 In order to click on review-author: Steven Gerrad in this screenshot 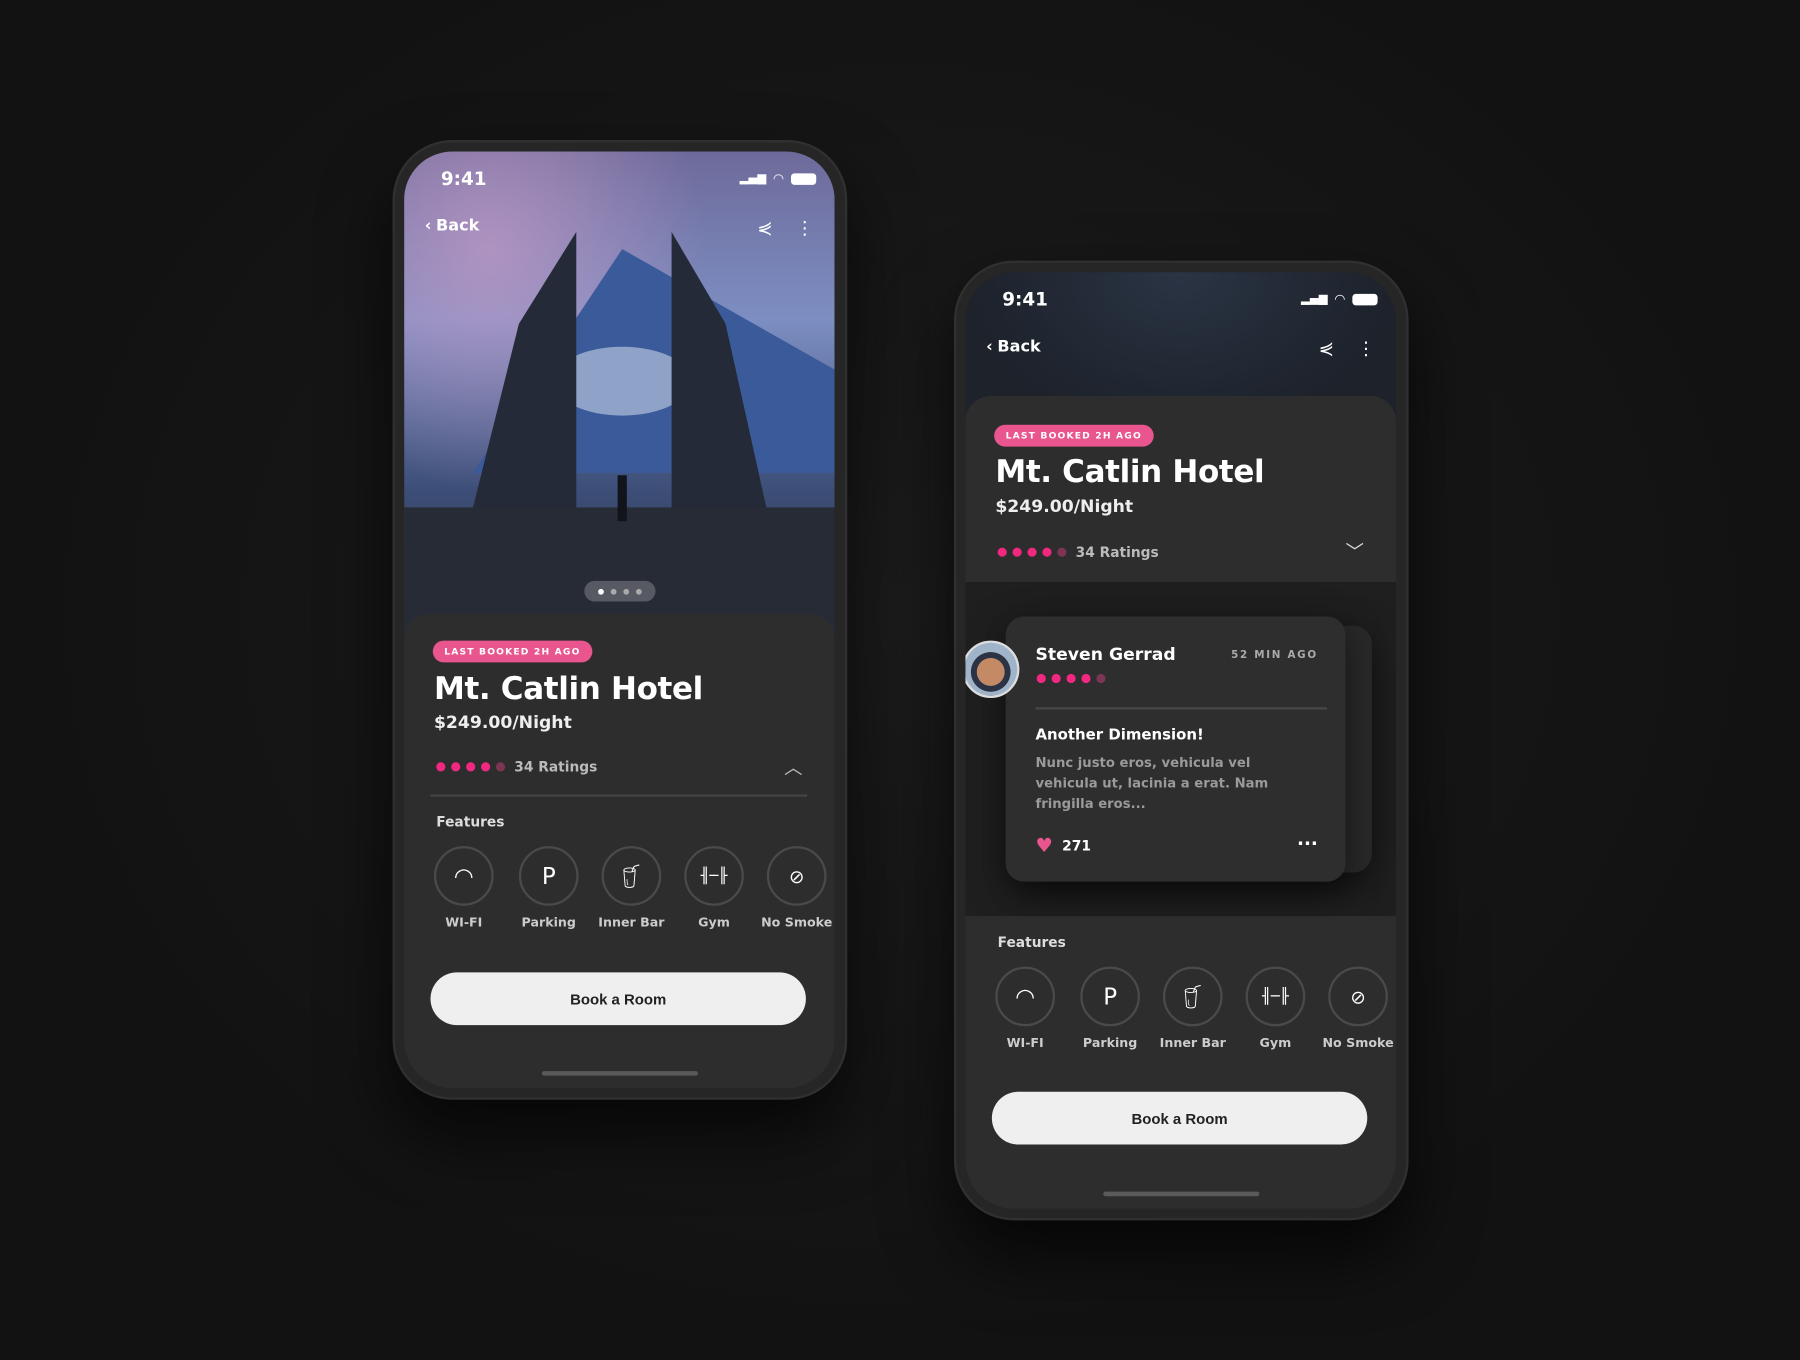, I will do `click(1105, 654)`.